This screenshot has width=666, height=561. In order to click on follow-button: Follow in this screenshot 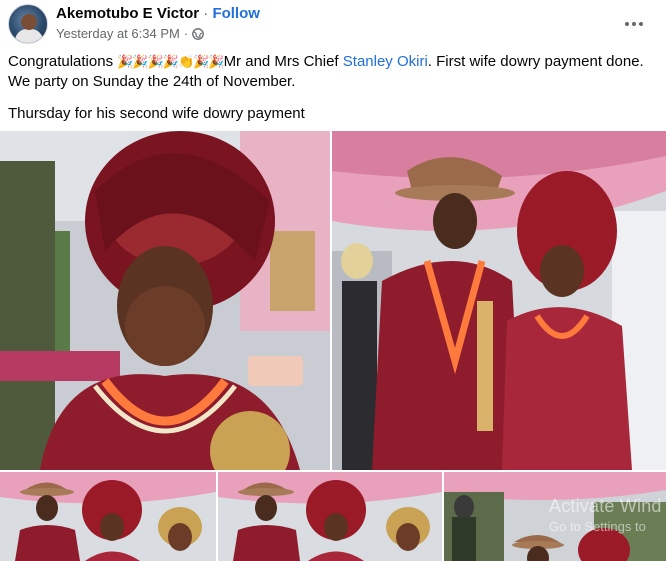, I will do `click(236, 13)`.